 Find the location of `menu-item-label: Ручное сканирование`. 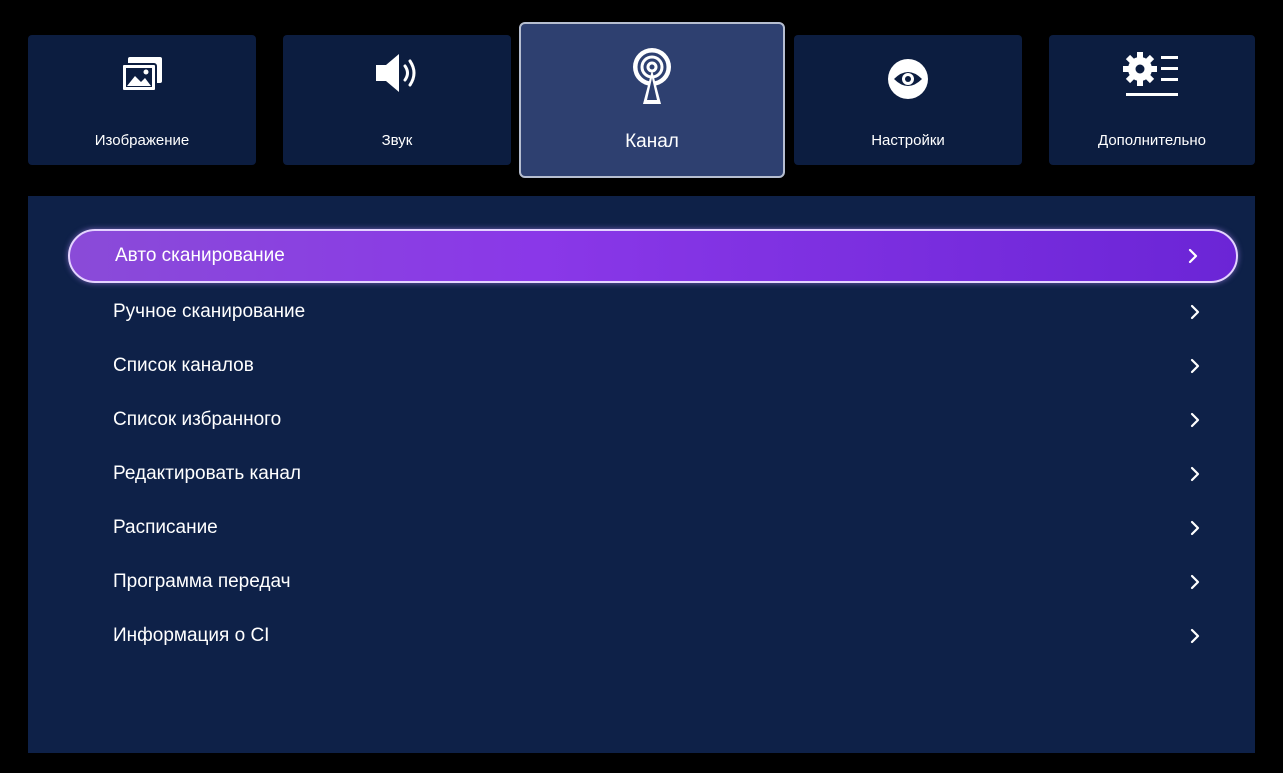

menu-item-label: Ручное сканирование is located at coordinates (209, 311).